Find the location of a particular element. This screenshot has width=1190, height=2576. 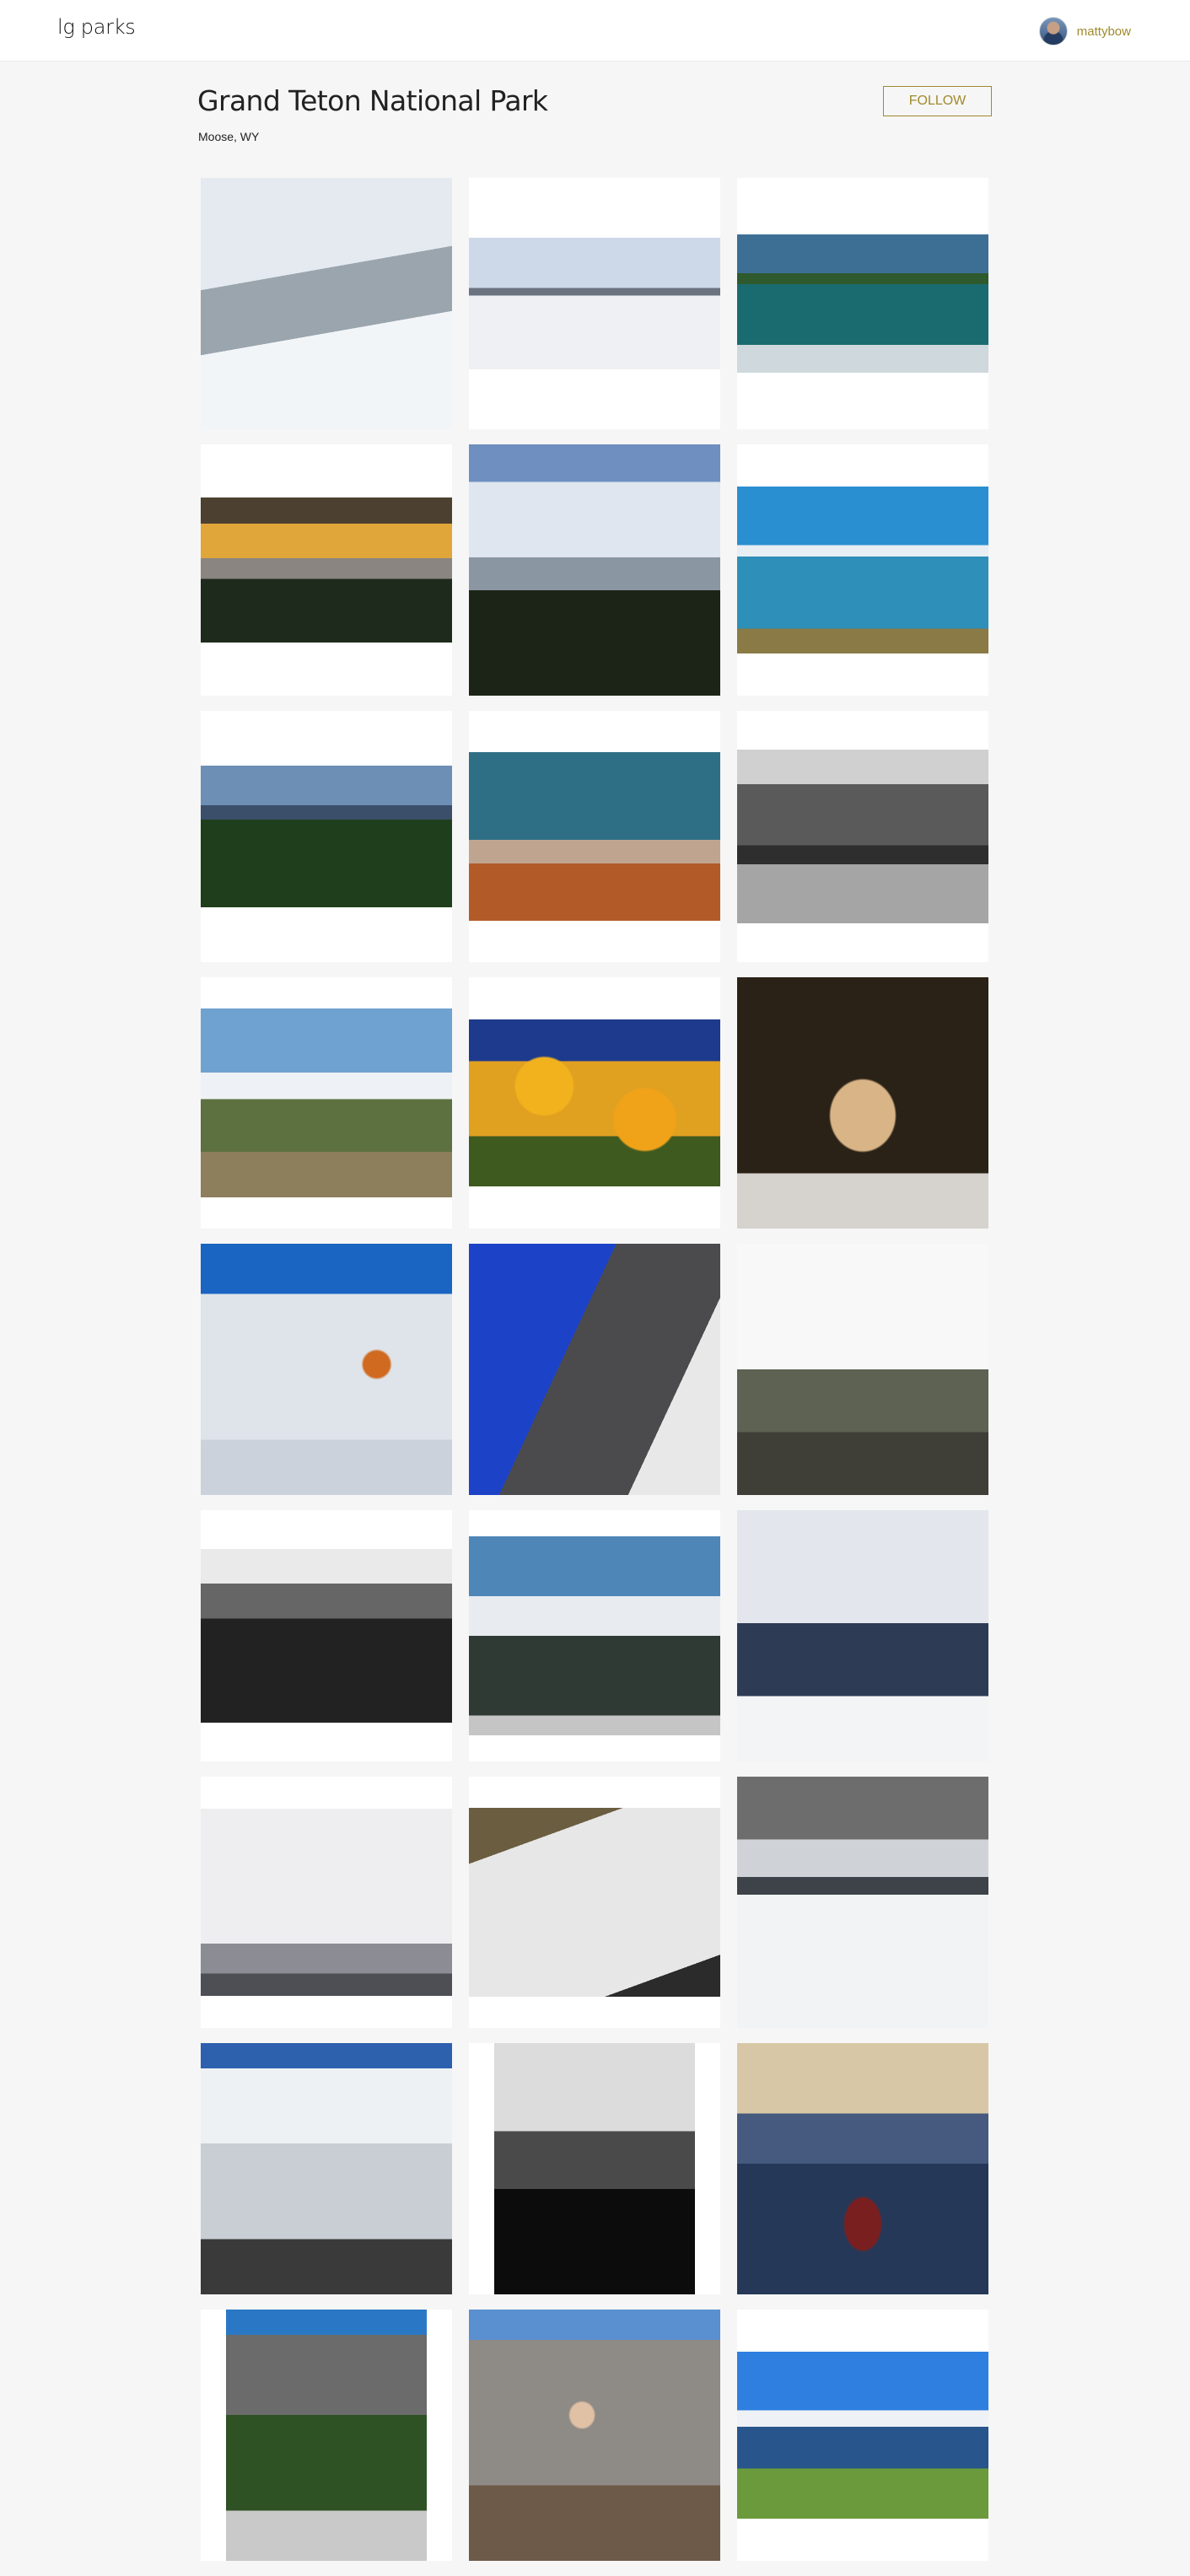

follow-button: FOLLOW is located at coordinates (938, 101).